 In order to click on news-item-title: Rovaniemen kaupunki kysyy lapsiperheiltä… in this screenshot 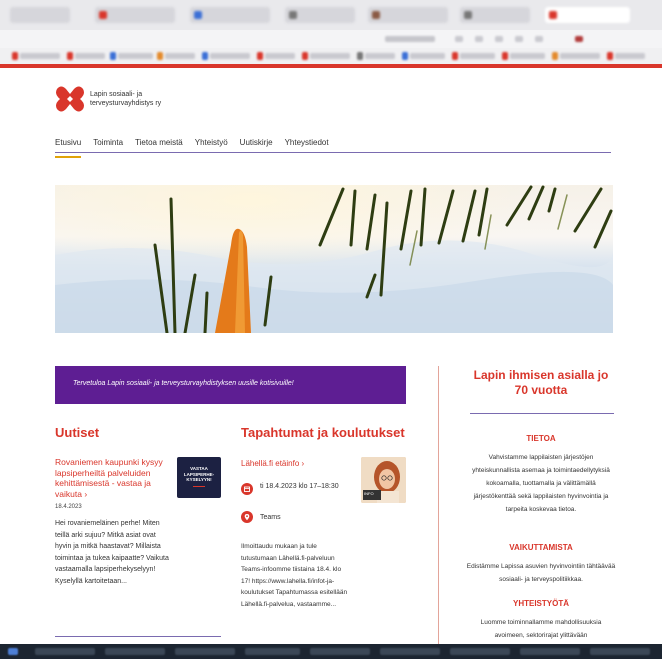, I will do `click(109, 478)`.